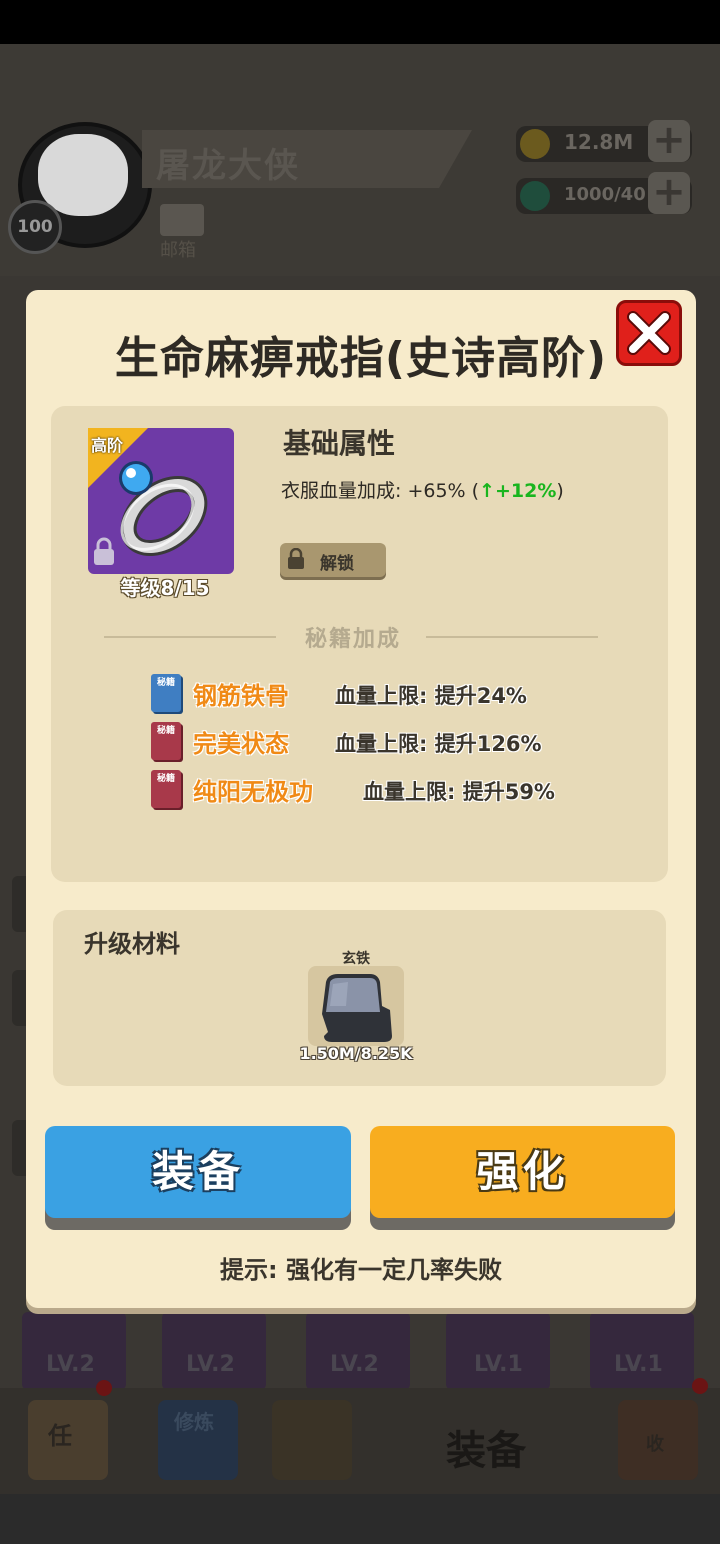 The height and width of the screenshot is (1544, 720). What do you see at coordinates (339, 443) in the screenshot?
I see `base-attributes-title: 基础属性` at bounding box center [339, 443].